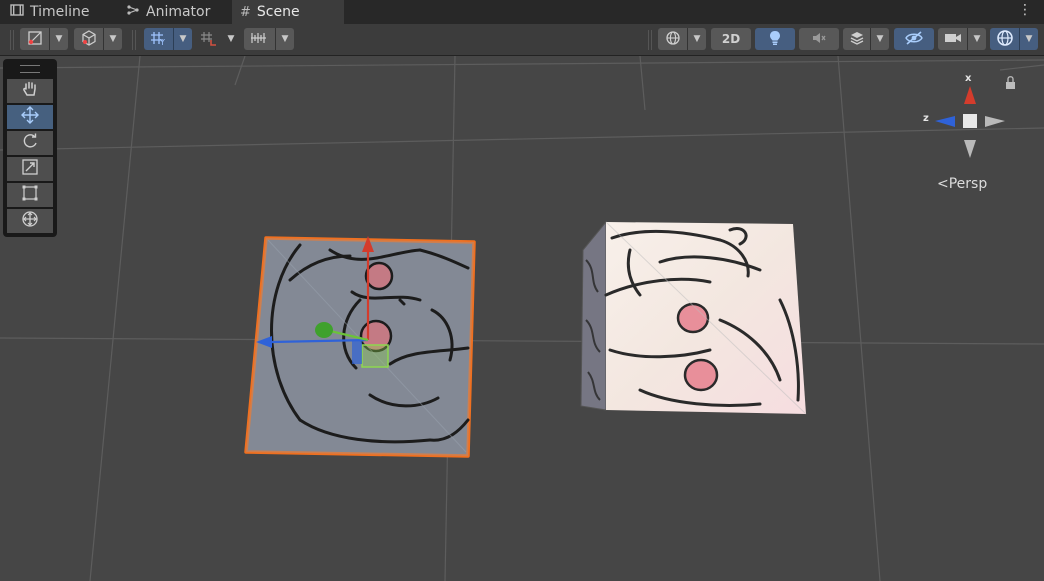 This screenshot has width=1044, height=581. I want to click on increment-snapping-toggle: ▼, so click(218, 39).